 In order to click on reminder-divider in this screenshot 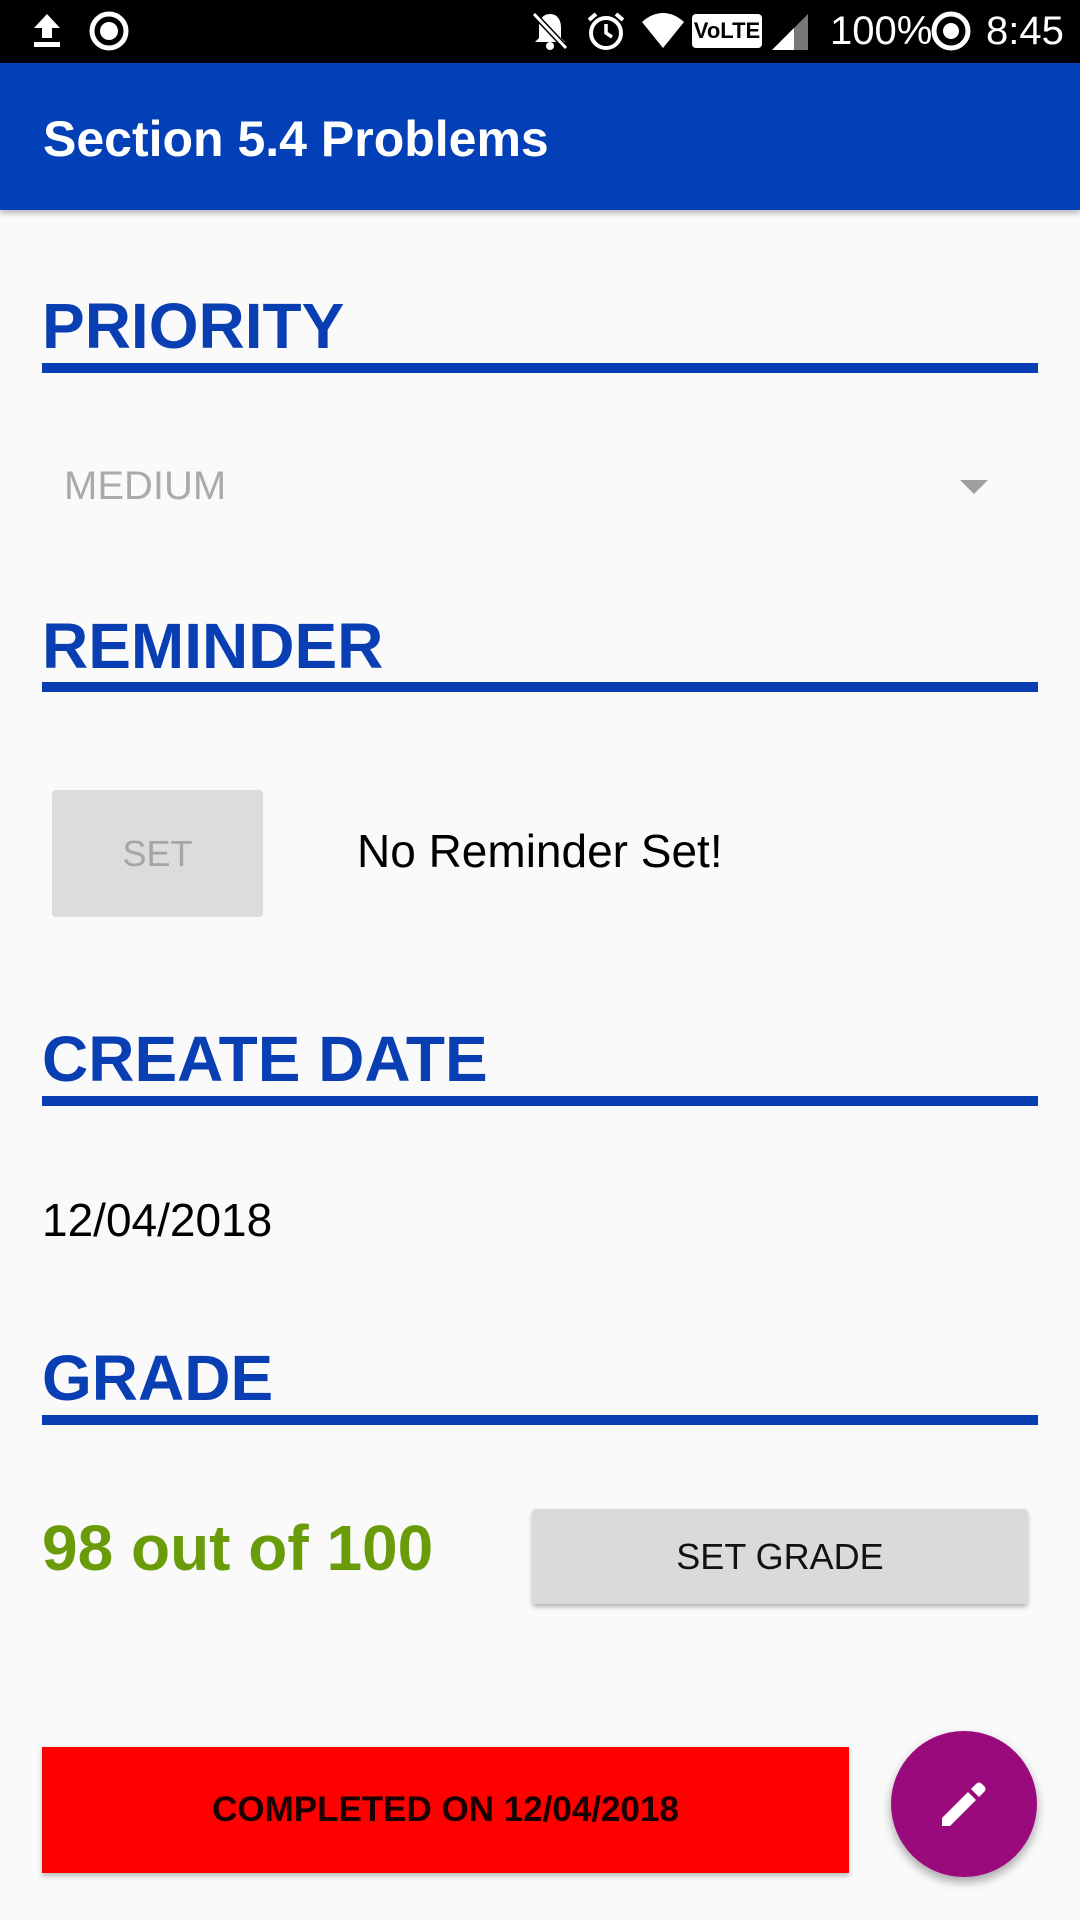, I will do `click(540, 687)`.